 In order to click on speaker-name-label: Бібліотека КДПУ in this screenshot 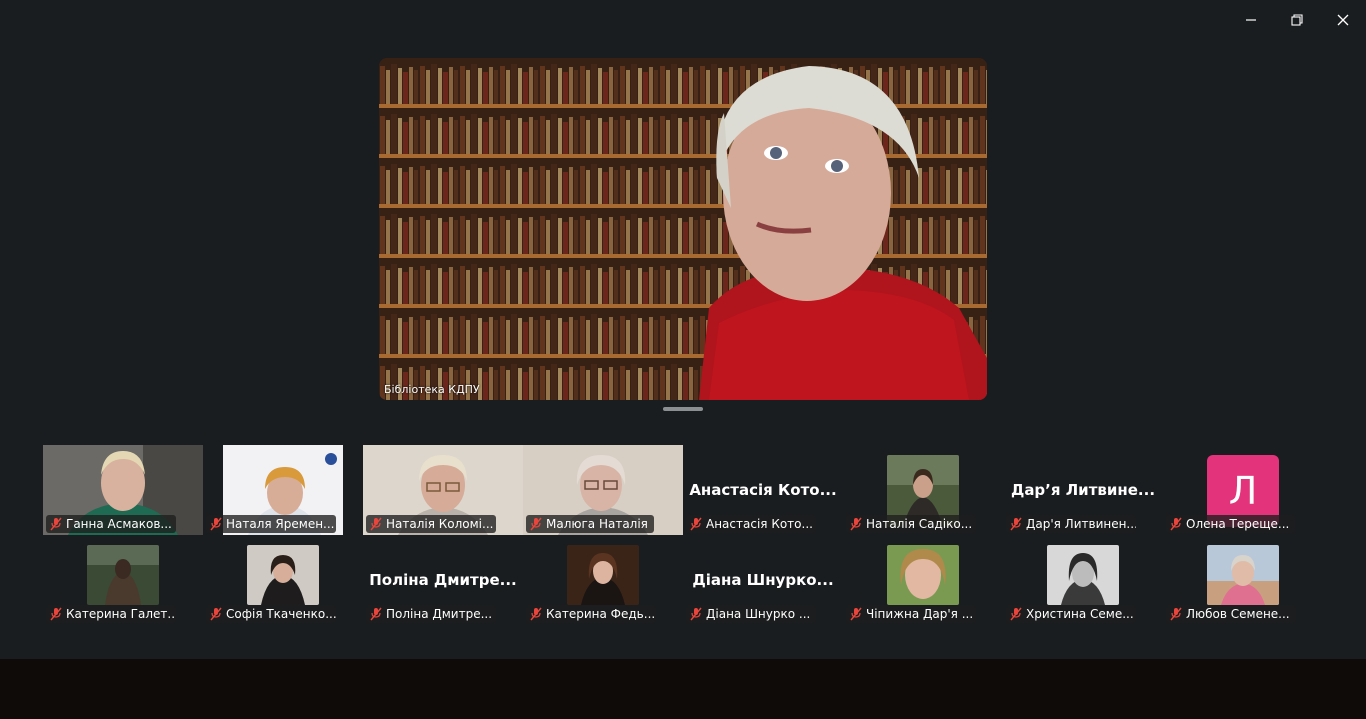, I will do `click(432, 389)`.